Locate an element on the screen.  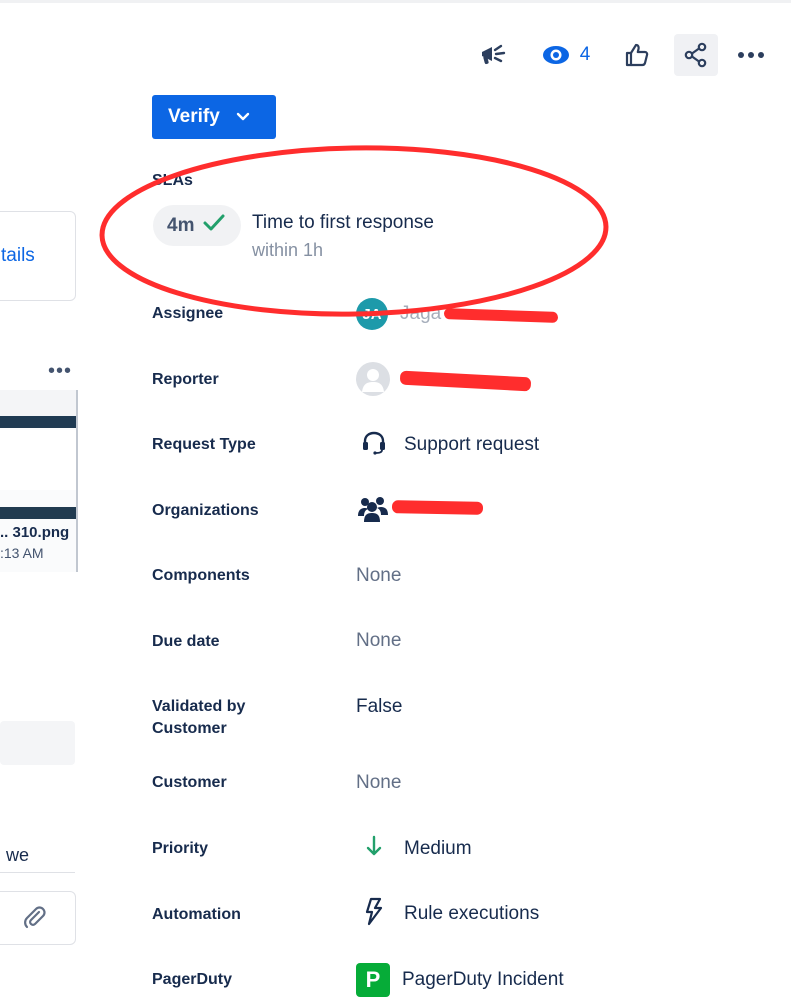
automation-field: Rule executions is located at coordinates (447, 914).